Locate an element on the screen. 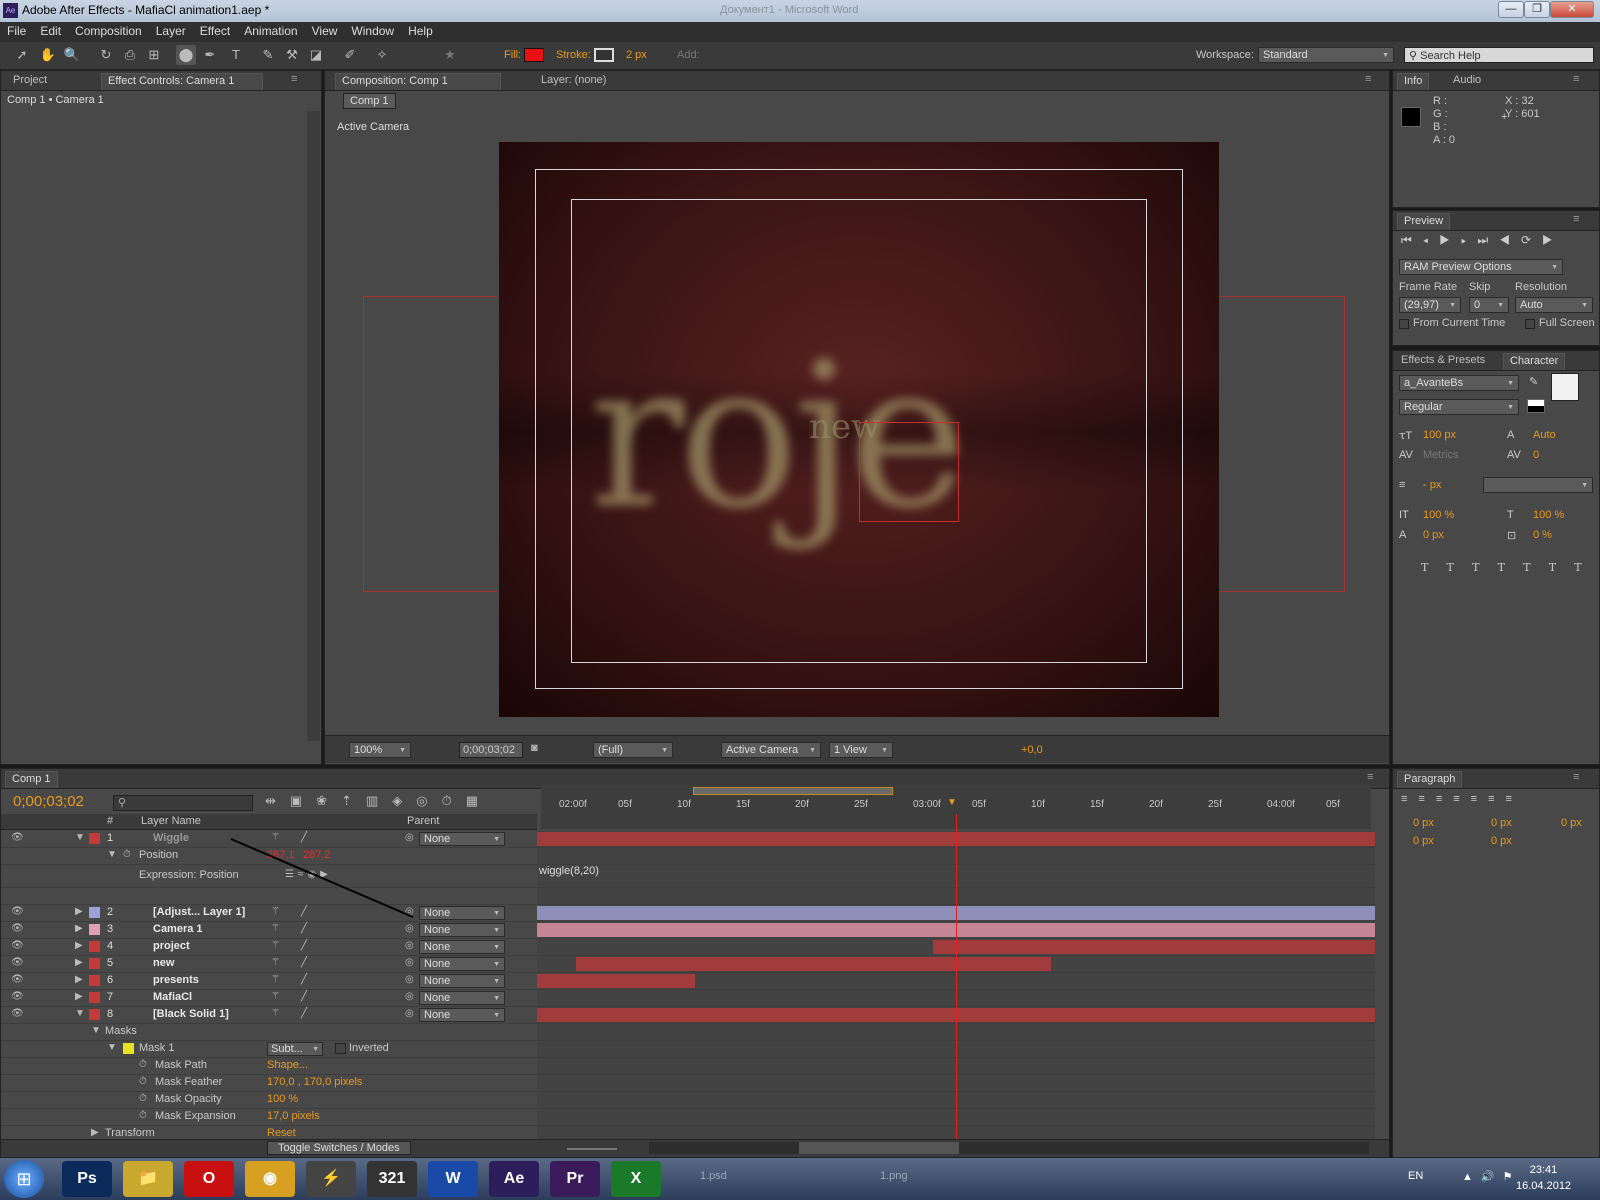 The image size is (1600, 1200). taskbar-window-thumbnail: 1.psd is located at coordinates (713, 1176).